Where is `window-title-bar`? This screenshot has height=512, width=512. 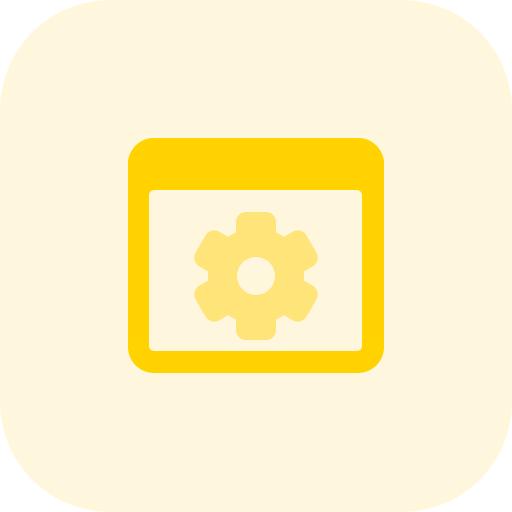
window-title-bar is located at coordinates (256, 164).